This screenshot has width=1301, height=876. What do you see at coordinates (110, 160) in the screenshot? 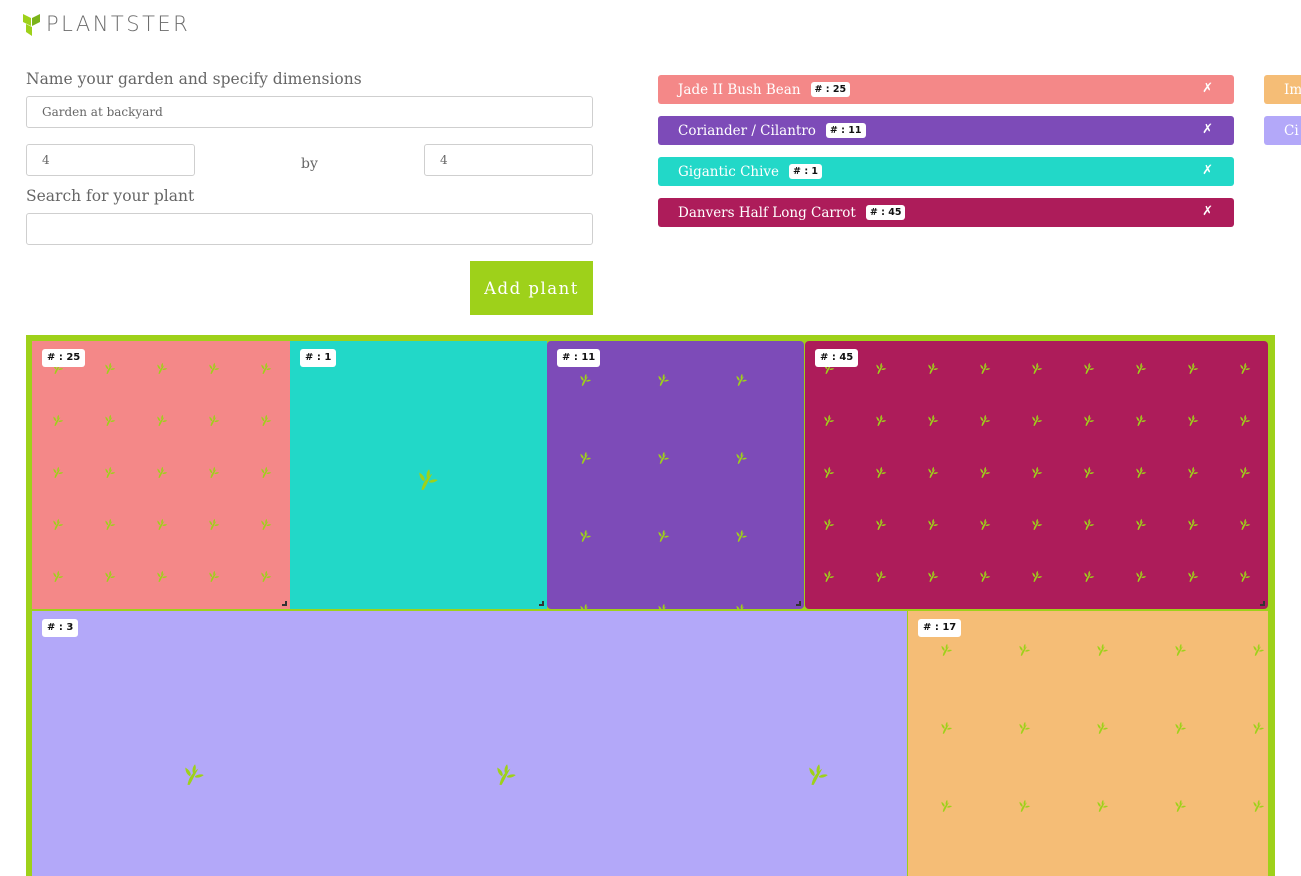
I see `garden-width-input: 4` at bounding box center [110, 160].